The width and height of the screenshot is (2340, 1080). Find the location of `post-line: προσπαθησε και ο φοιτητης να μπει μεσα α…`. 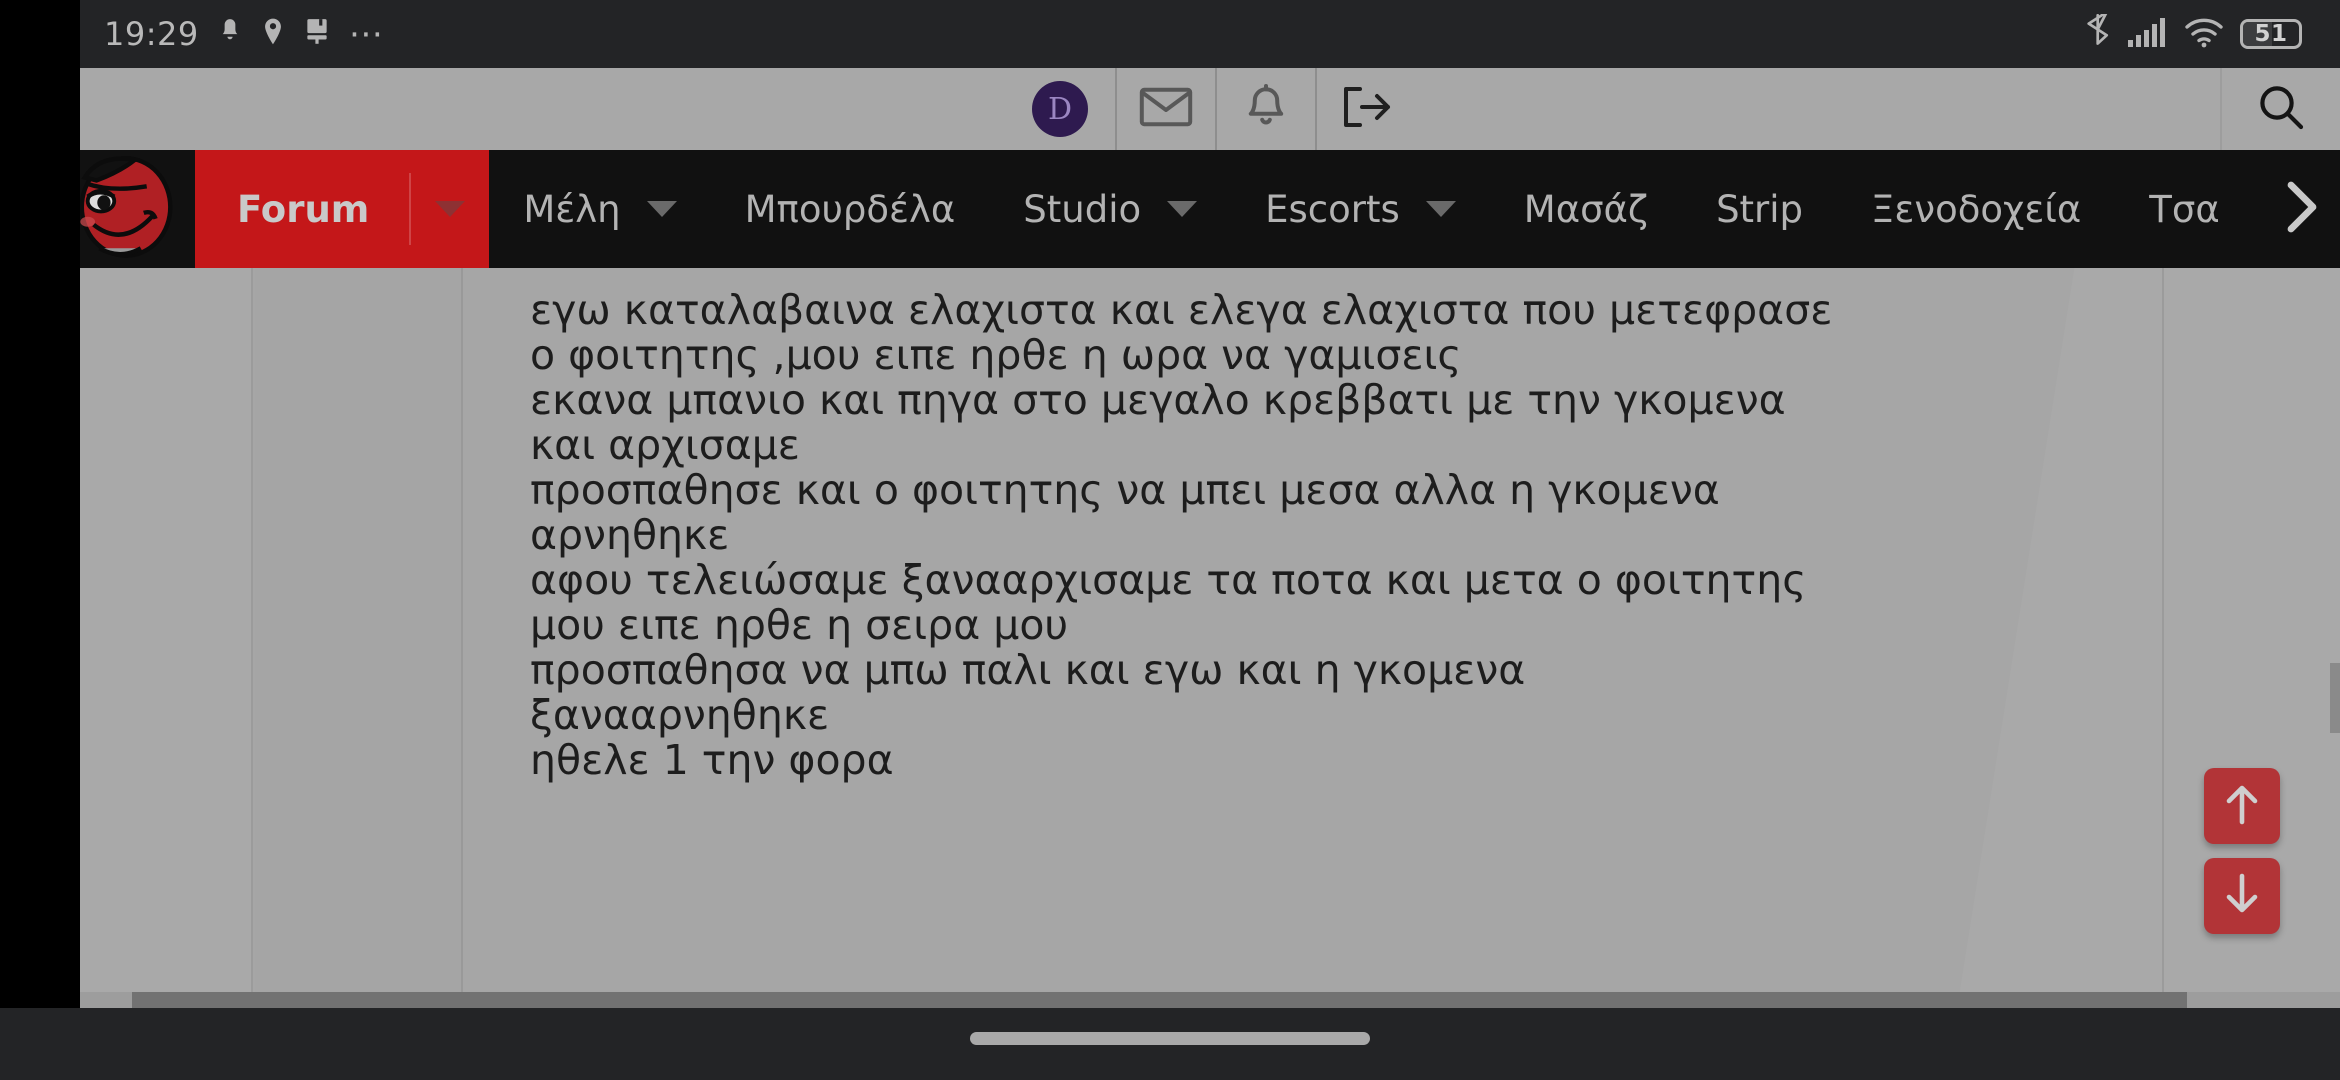

post-line: προσπαθησε και ο φοιτητης να μπει μεσα α… is located at coordinates (1125, 490).